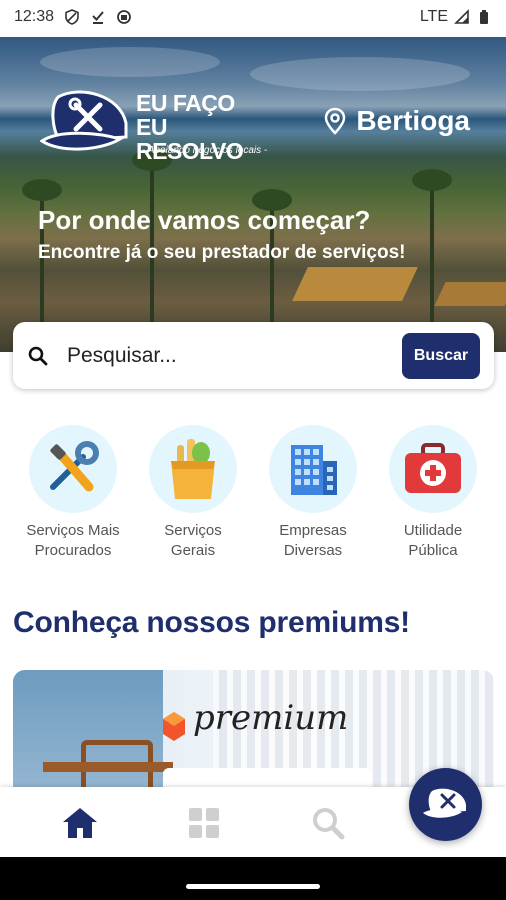 Image resolution: width=506 pixels, height=900 pixels. What do you see at coordinates (108, 767) in the screenshot?
I see `banner-table` at bounding box center [108, 767].